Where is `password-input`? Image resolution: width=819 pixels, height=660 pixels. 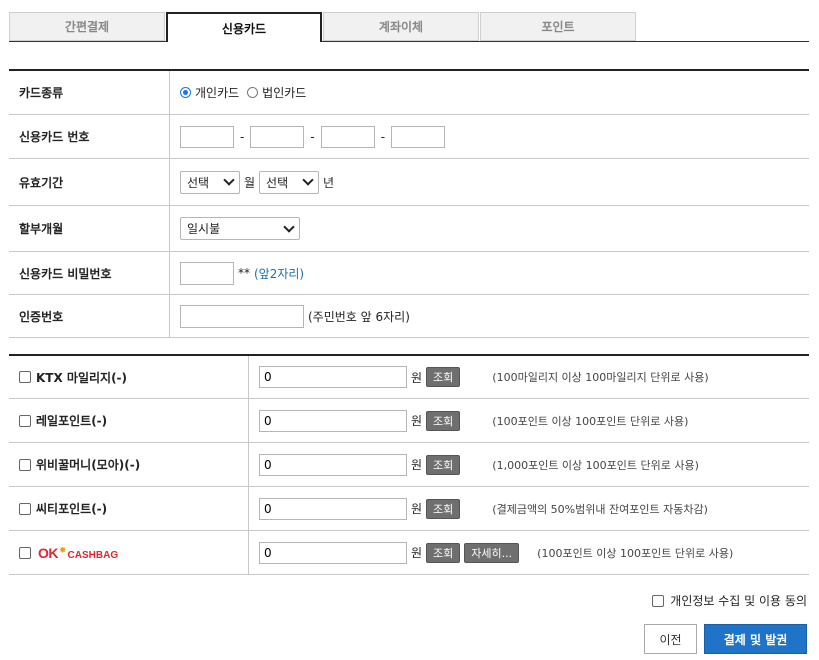
password-input is located at coordinates (207, 273).